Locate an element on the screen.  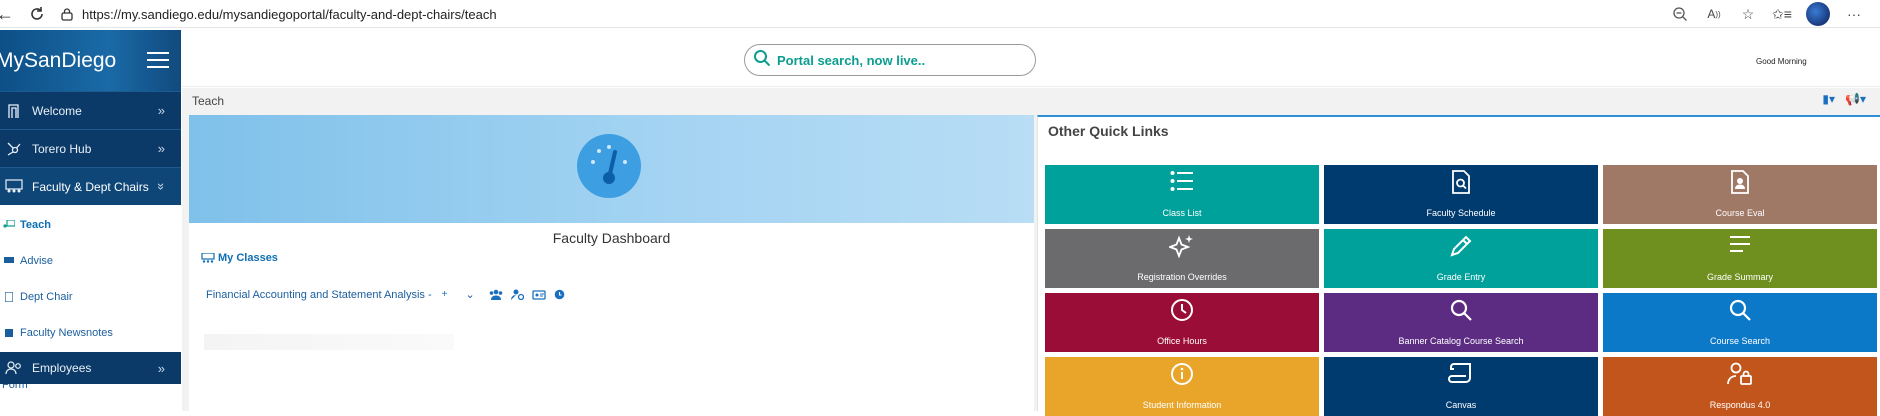
sidebar-item-label: Welcome is located at coordinates (57, 110).